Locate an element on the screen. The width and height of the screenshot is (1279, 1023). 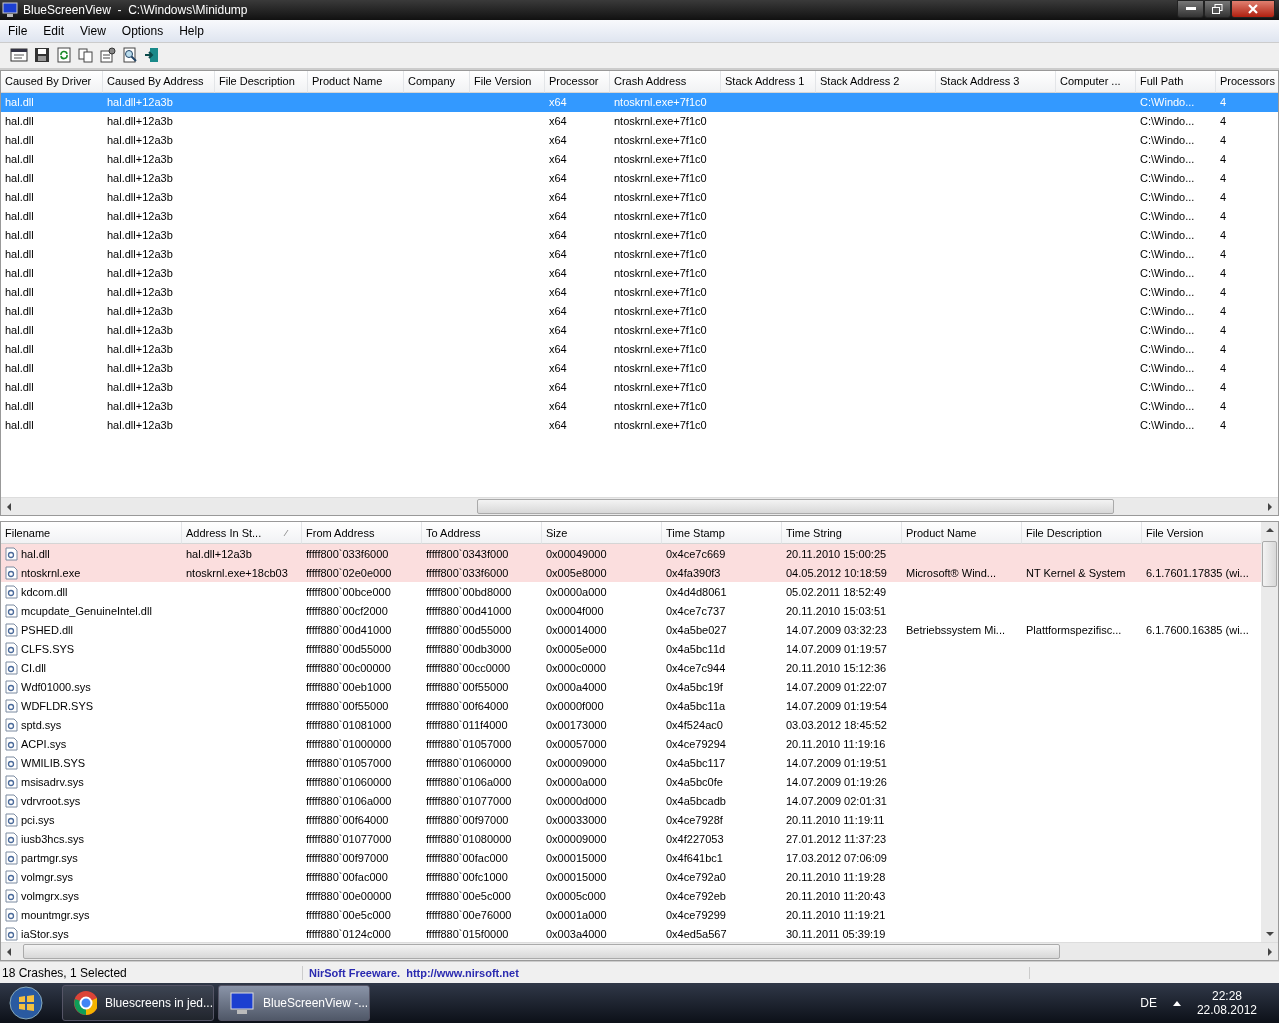
minimize-button is located at coordinates (1190, 9).